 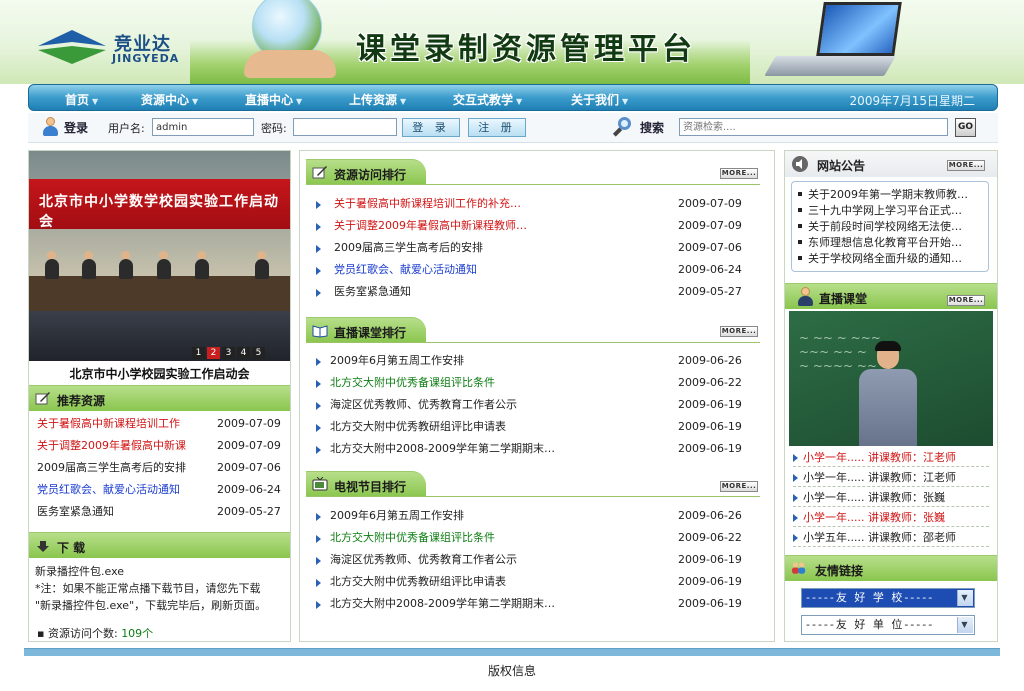 I want to click on nav-item-home: 首页 ▼, so click(x=81, y=99).